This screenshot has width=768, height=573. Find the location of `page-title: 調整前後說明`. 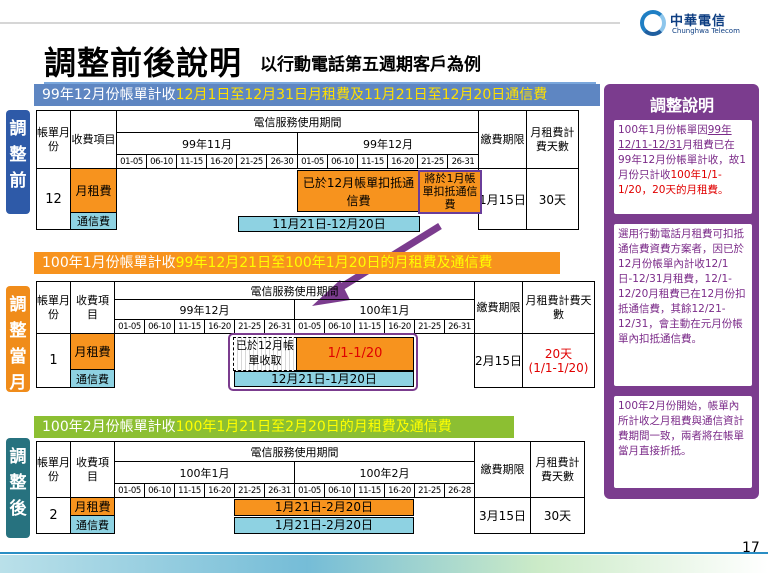

page-title: 調整前後說明 is located at coordinates (143, 63).